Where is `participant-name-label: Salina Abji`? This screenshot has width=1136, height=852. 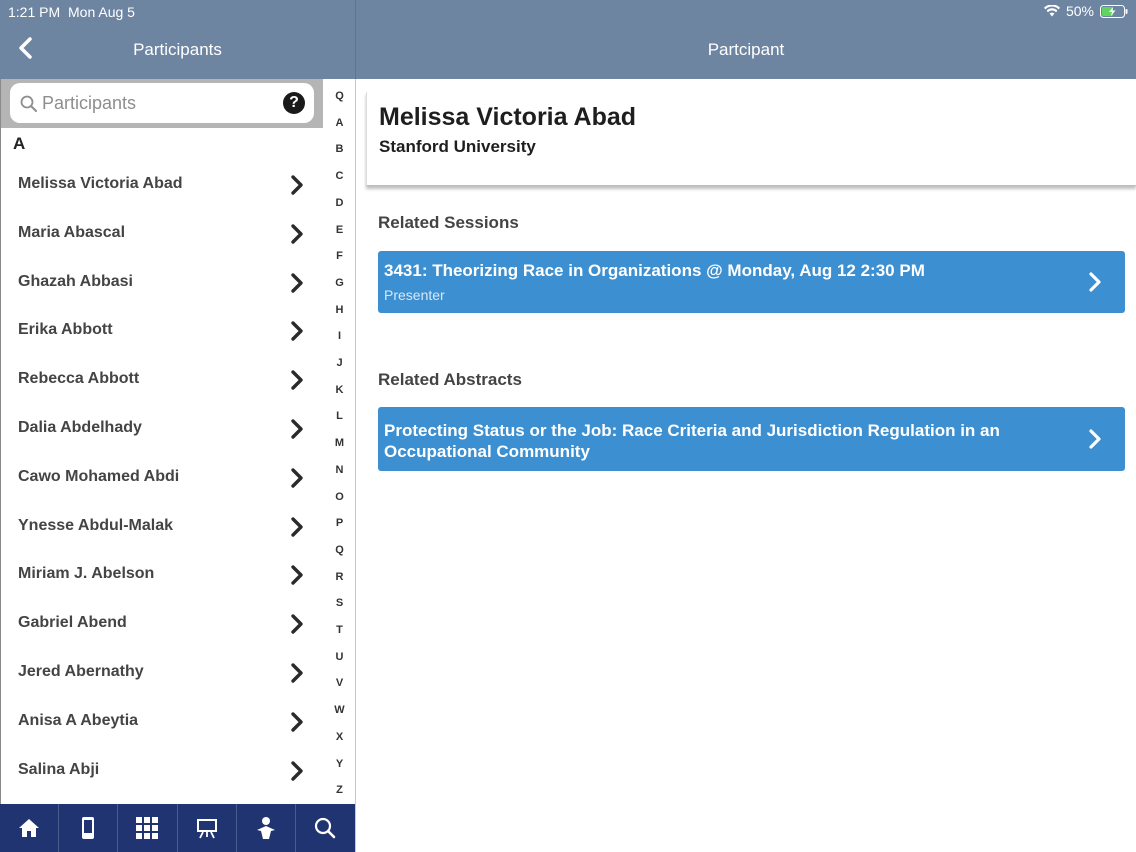 participant-name-label: Salina Abji is located at coordinates (59, 769).